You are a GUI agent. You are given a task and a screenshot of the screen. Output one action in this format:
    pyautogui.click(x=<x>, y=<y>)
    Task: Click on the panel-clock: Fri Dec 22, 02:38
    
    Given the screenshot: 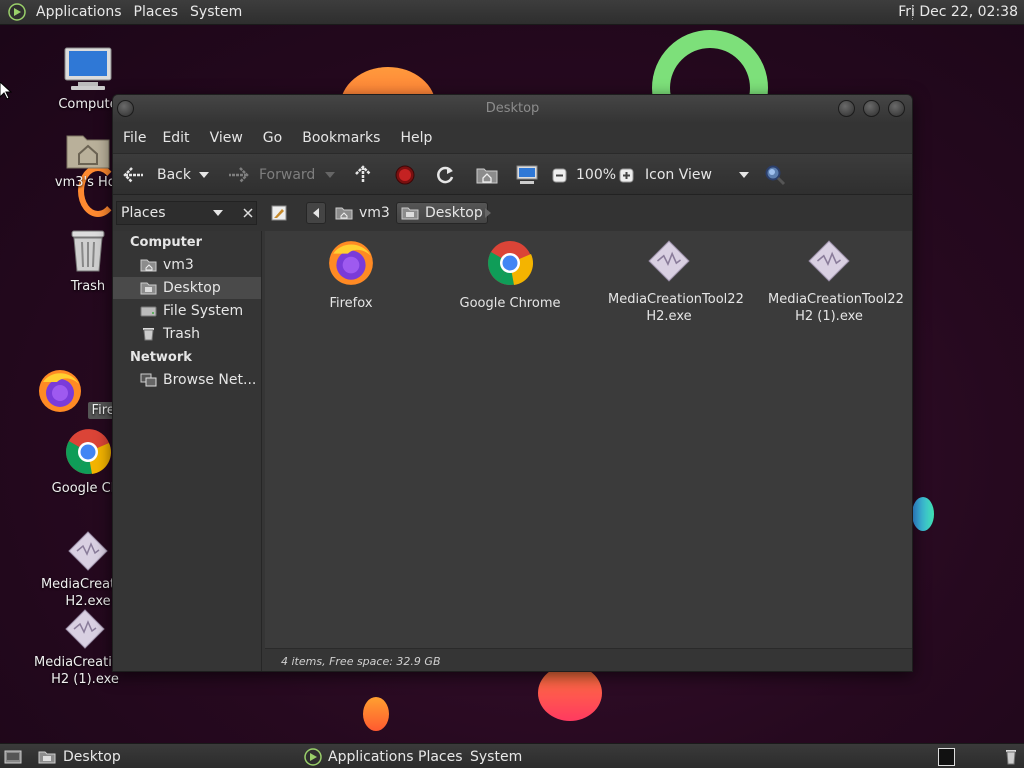 What is the action you would take?
    pyautogui.click(x=958, y=12)
    